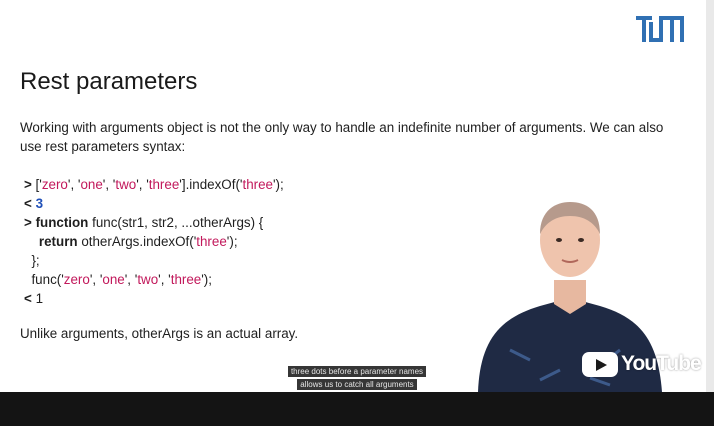  Describe the element at coordinates (710, 196) in the screenshot. I see `slide-edge` at that location.